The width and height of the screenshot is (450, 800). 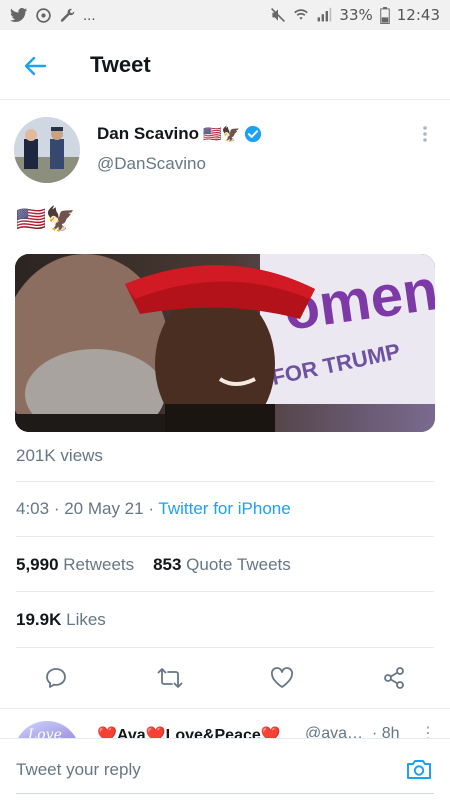 I want to click on tweet-text: 🇺🇸🦅, so click(x=46, y=219).